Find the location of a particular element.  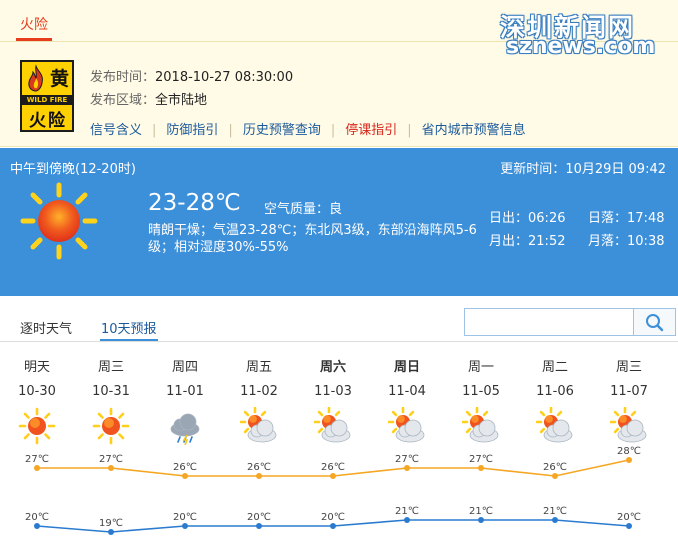

sunset: 日落：17:48 is located at coordinates (626, 216).